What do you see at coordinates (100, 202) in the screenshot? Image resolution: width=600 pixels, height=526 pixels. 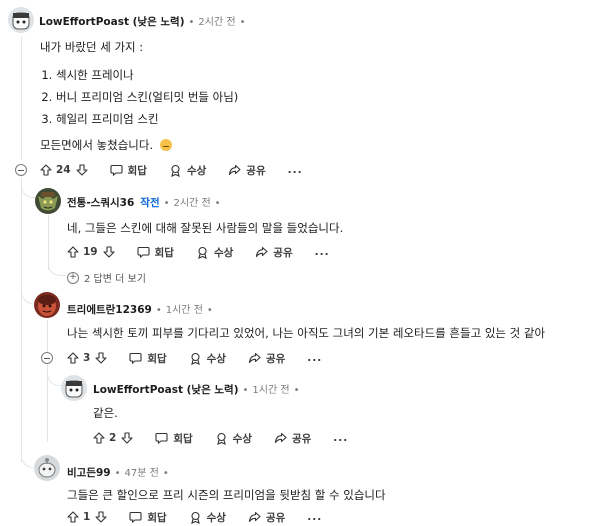 I see `username: 전통-스쿼시36` at bounding box center [100, 202].